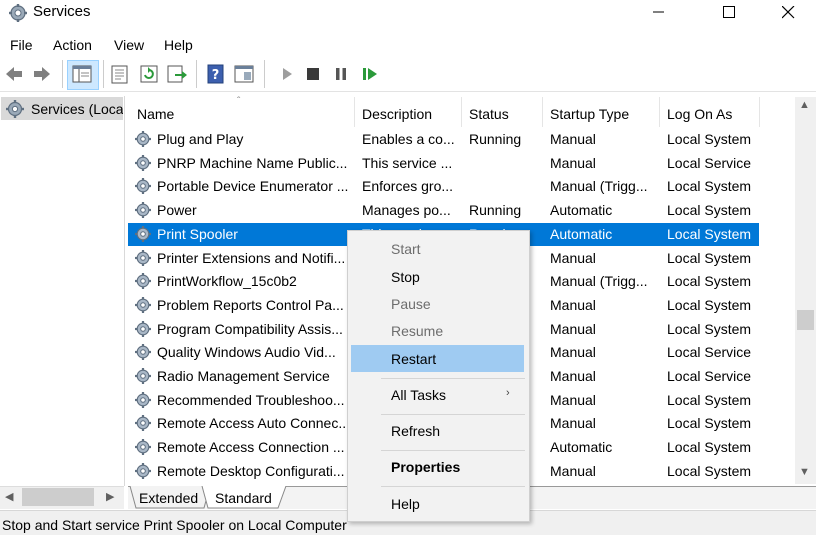 This screenshot has width=816, height=535. What do you see at coordinates (287, 74) in the screenshot?
I see `play-icon` at bounding box center [287, 74].